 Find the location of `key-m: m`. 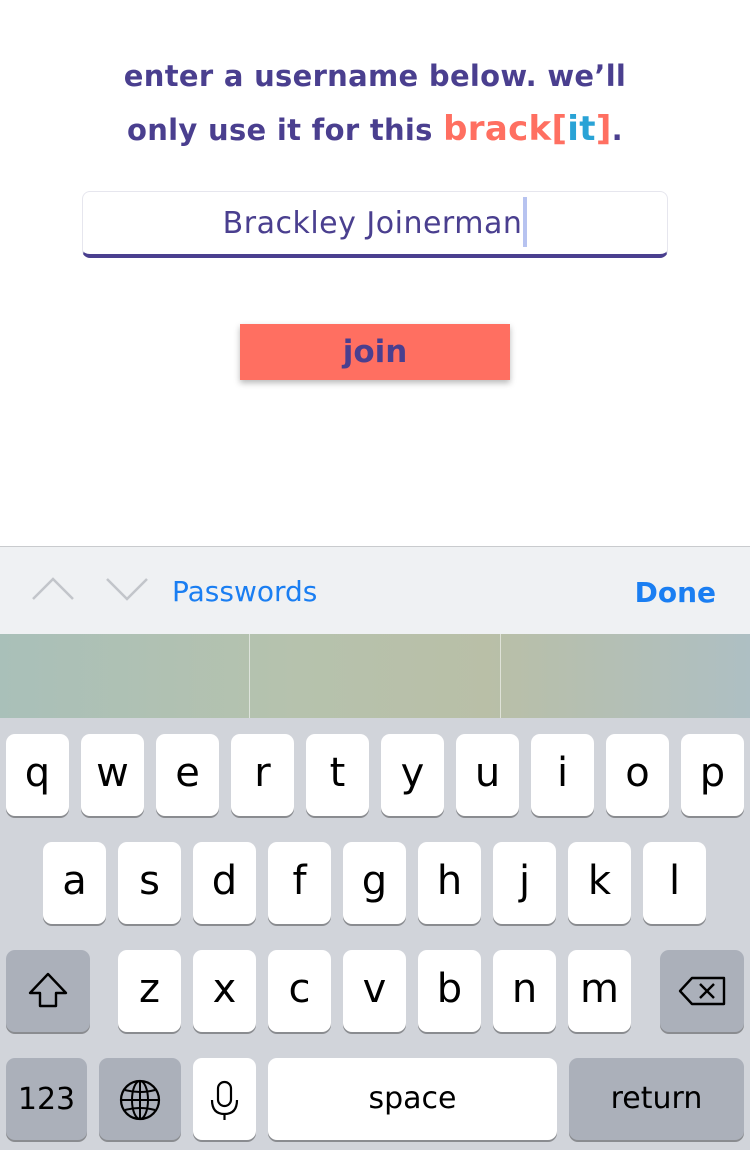

key-m: m is located at coordinates (599, 991).